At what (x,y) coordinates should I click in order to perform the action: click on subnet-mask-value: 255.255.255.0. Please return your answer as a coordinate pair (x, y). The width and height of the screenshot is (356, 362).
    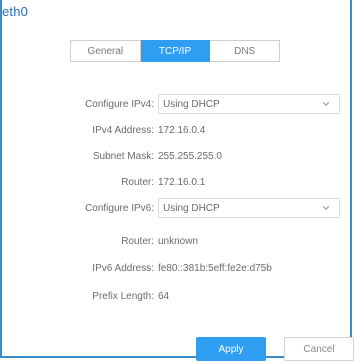
    Looking at the image, I should click on (190, 156).